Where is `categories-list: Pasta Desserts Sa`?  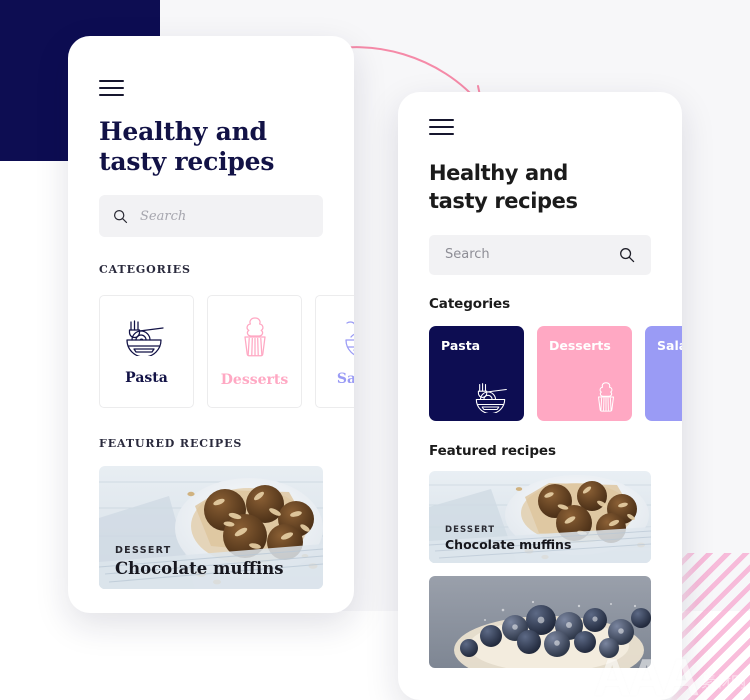
categories-list: Pasta Desserts Sa is located at coordinates (226, 351).